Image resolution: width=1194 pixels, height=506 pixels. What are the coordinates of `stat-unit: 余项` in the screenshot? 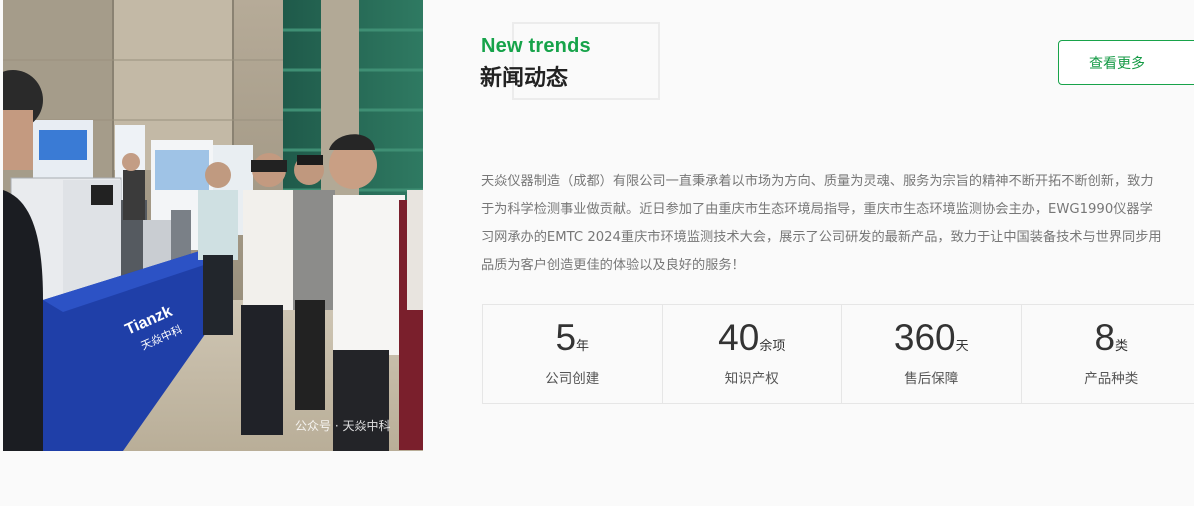 It's located at (772, 346).